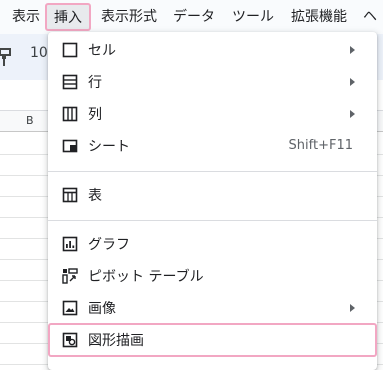 The image size is (383, 370). What do you see at coordinates (212, 146) in the screenshot?
I see `menu-item-sheet: シート Shift+F11` at bounding box center [212, 146].